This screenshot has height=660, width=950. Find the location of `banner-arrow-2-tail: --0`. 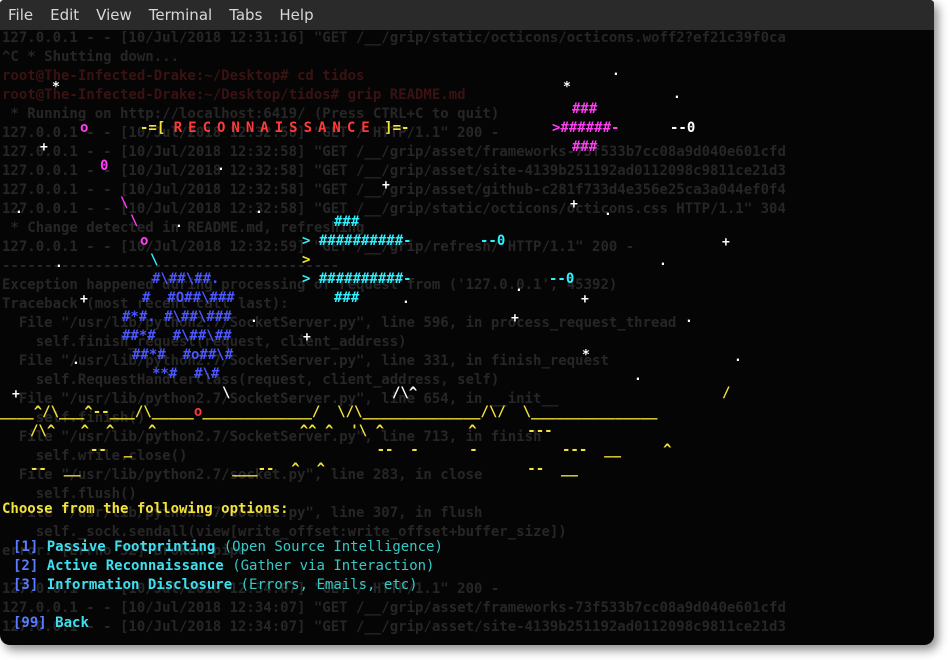

banner-arrow-2-tail: --0 is located at coordinates (493, 241).